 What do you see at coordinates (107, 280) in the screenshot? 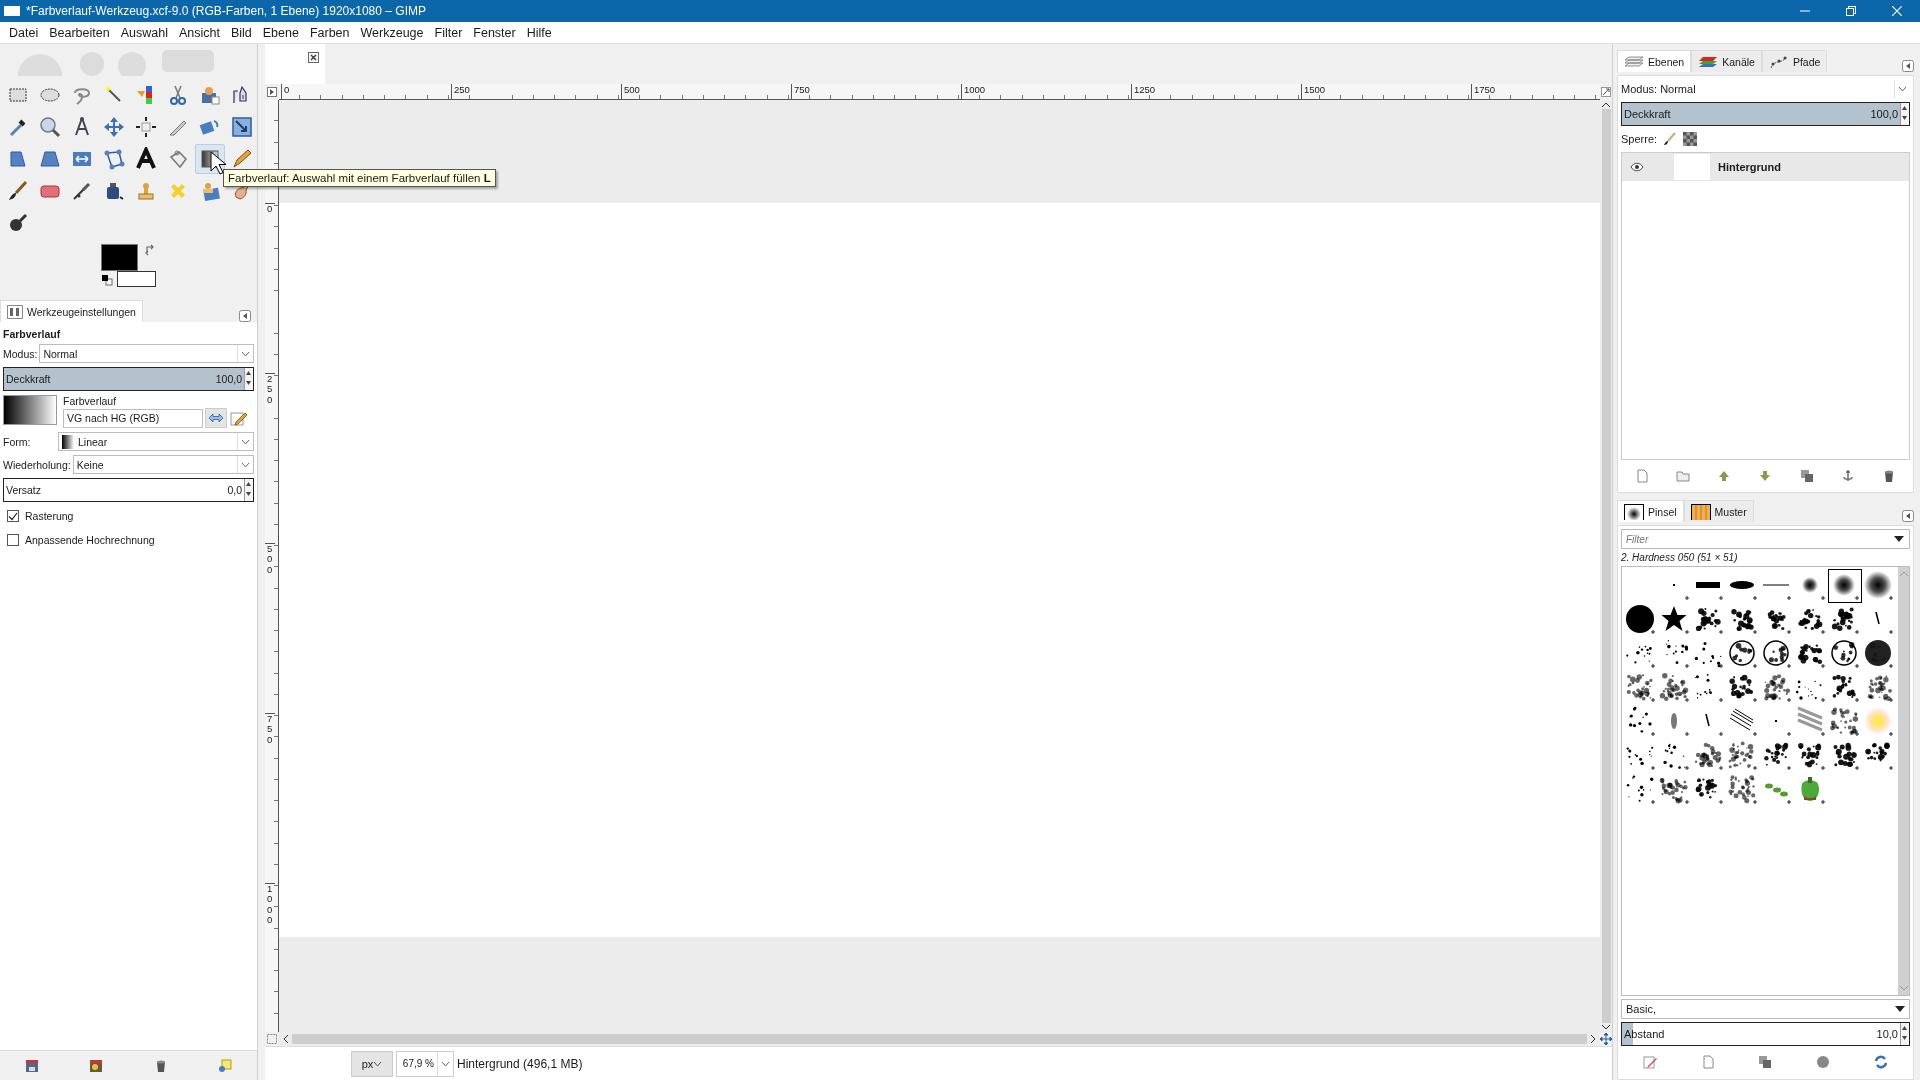
I see `reset-colors-icon` at bounding box center [107, 280].